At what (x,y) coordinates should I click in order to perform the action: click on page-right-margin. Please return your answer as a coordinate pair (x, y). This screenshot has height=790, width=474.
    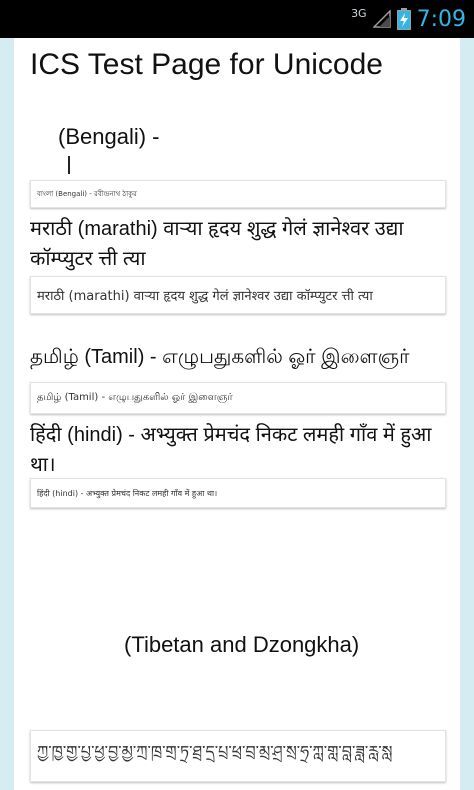
    Looking at the image, I should click on (467, 414).